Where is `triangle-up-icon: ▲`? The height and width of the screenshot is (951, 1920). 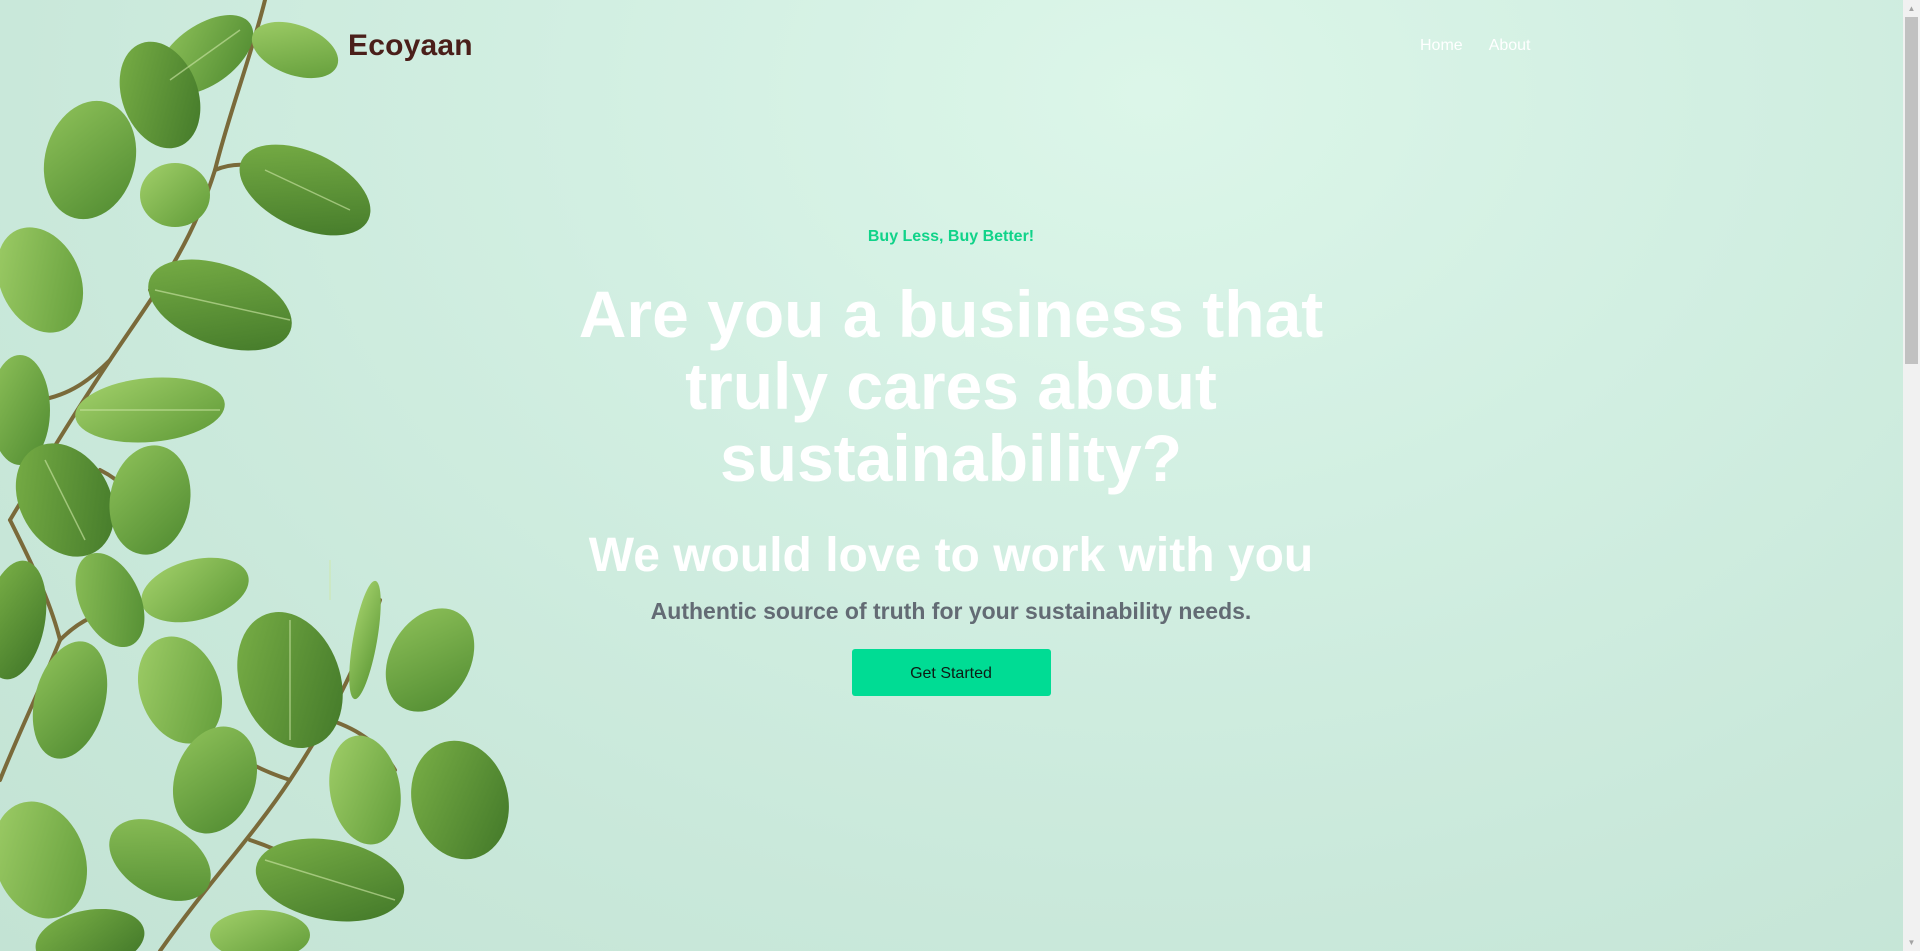 triangle-up-icon: ▲ is located at coordinates (1911, 8).